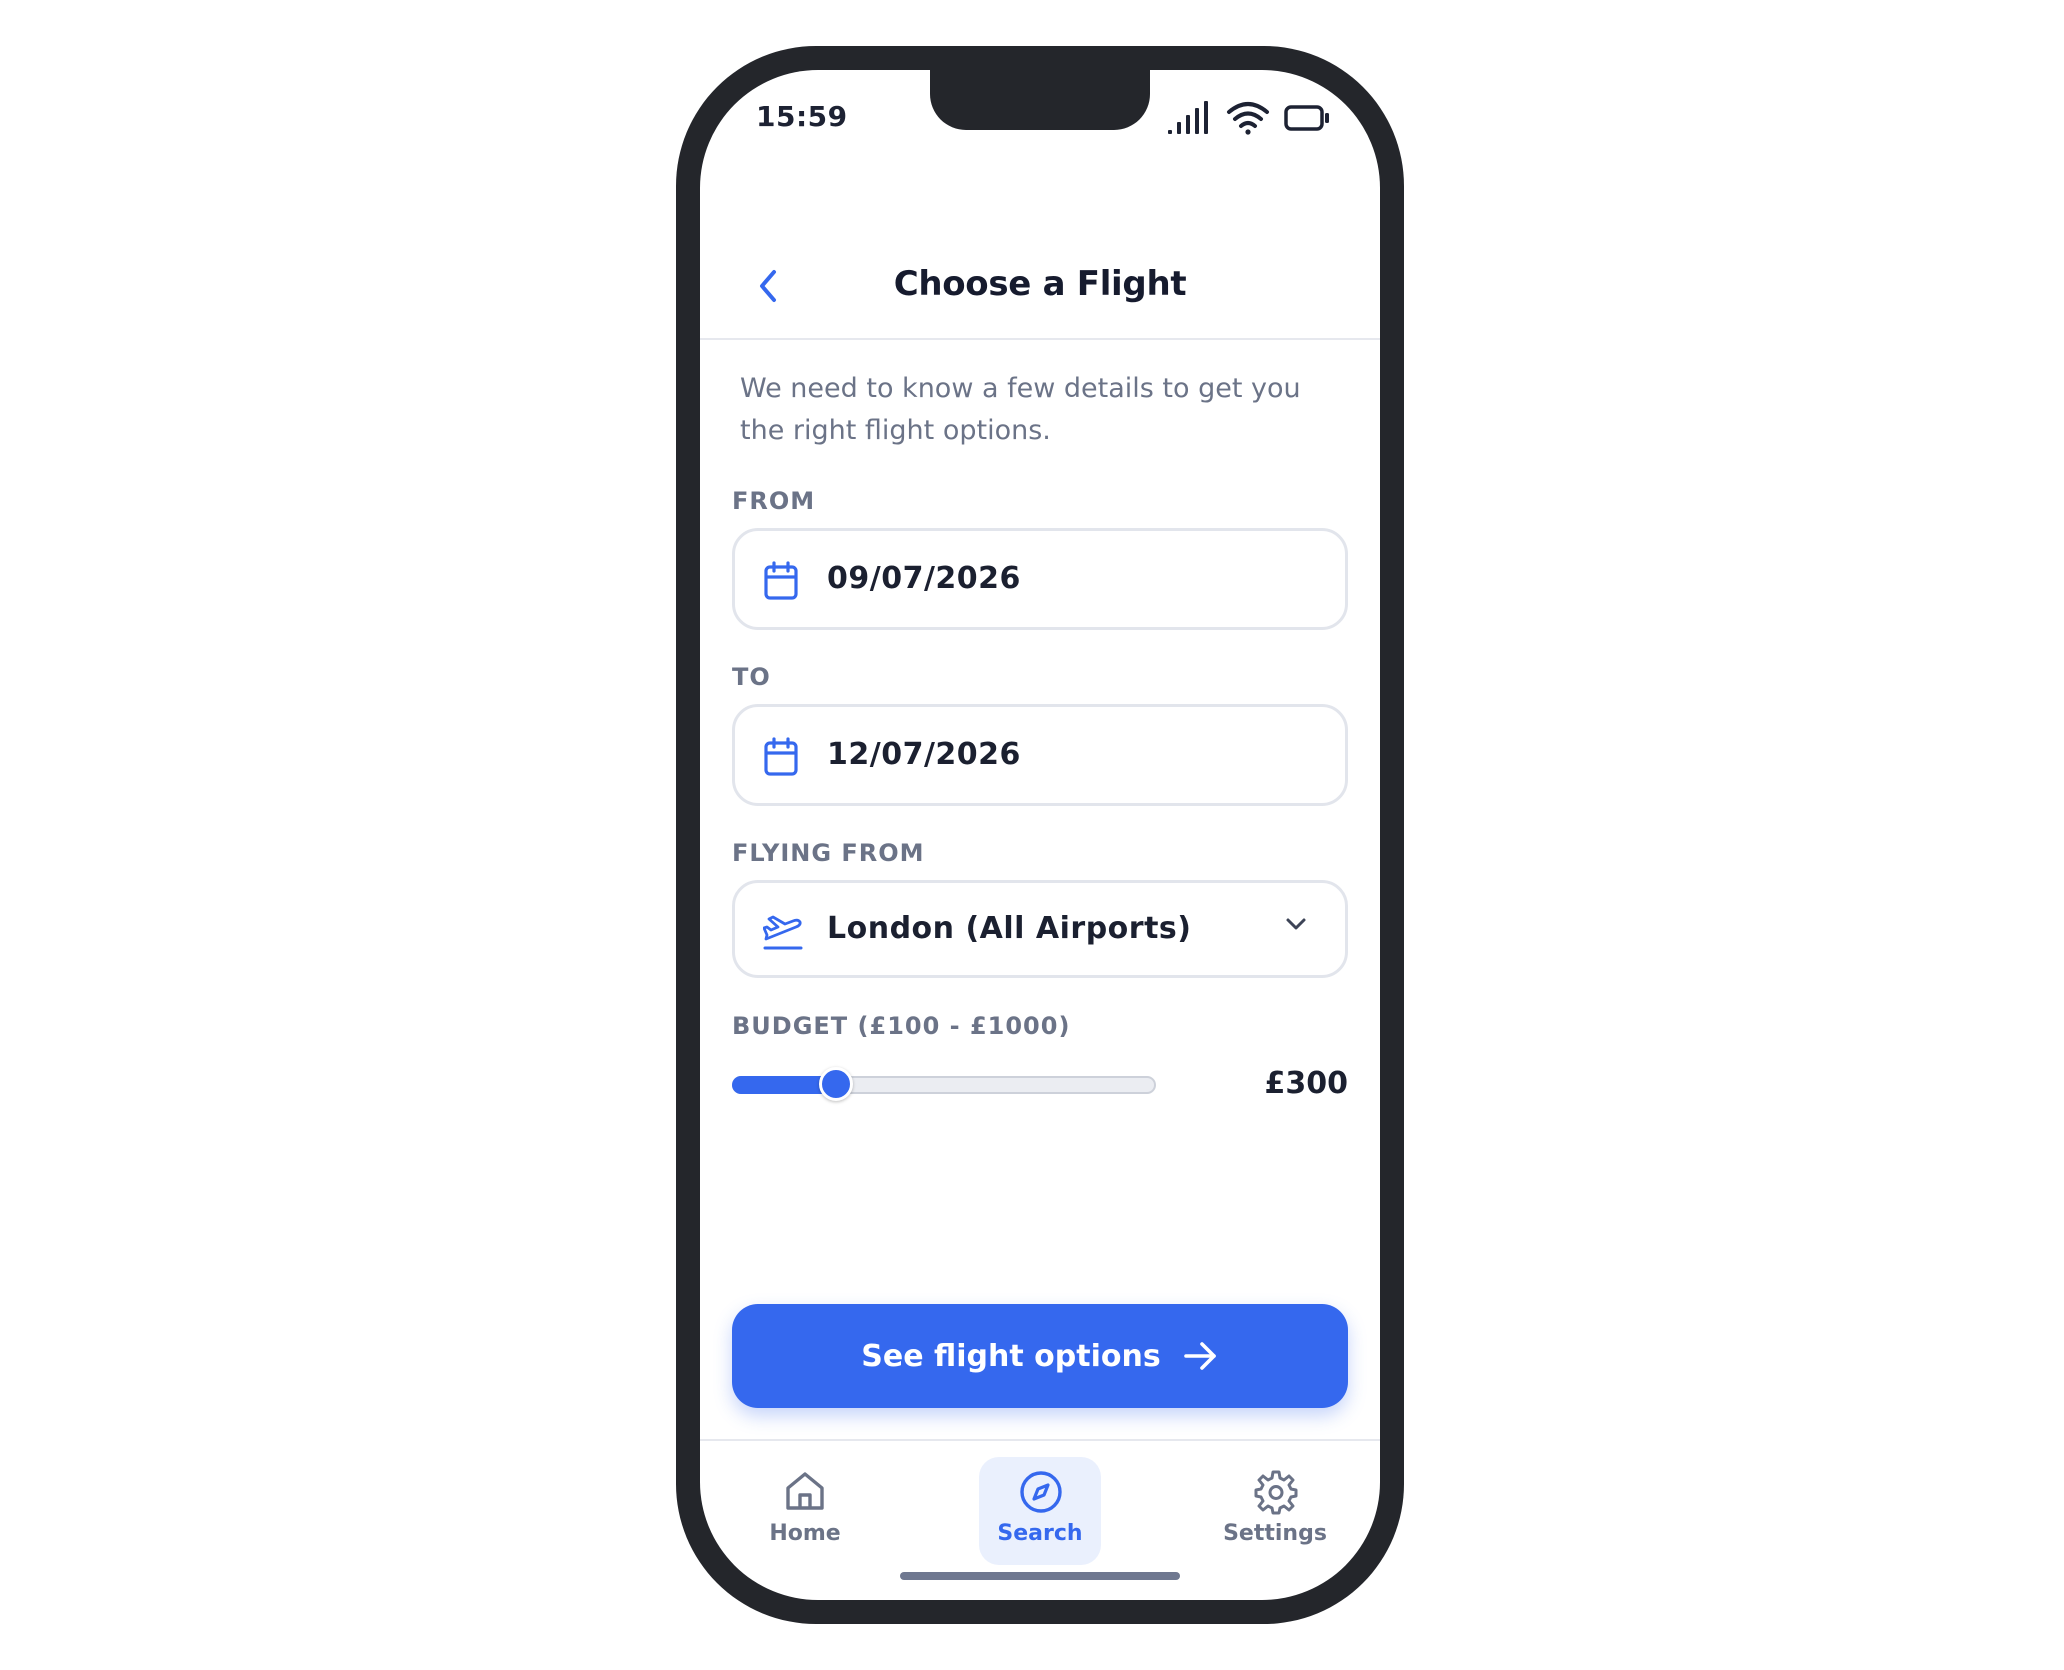 Image resolution: width=2064 pixels, height=1670 pixels. I want to click on from-date-field: 09/07/2026, so click(1040, 579).